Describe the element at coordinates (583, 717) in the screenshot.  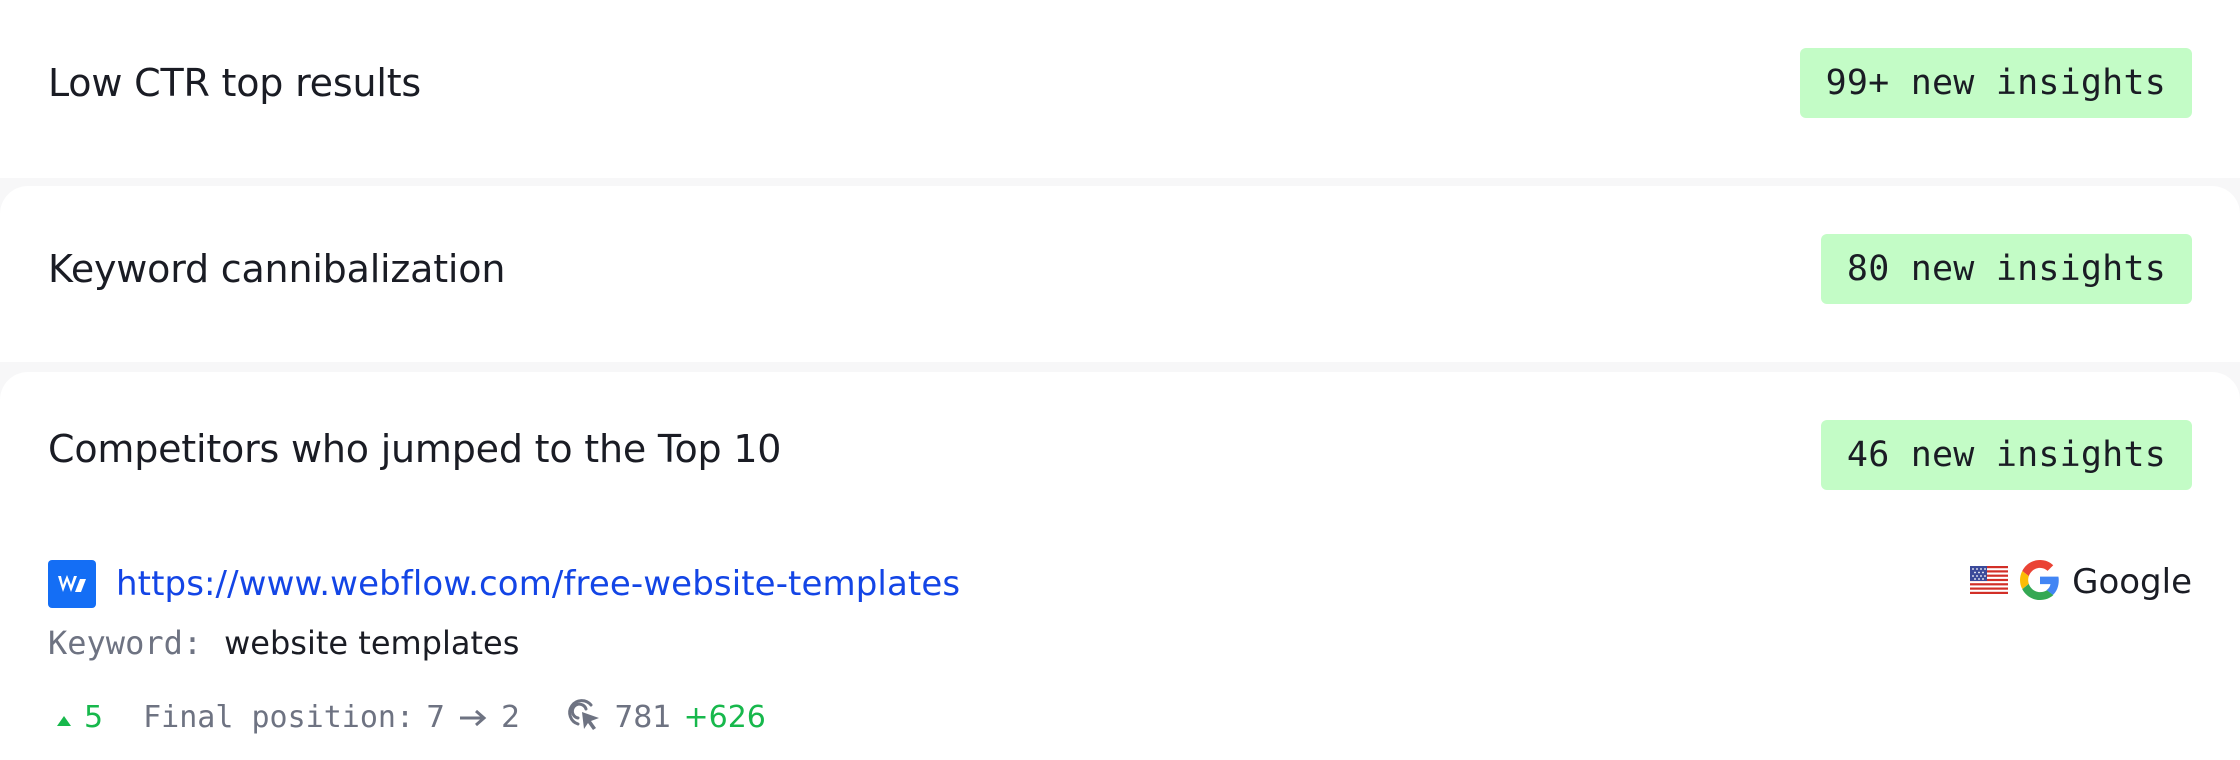
I see `cursor-click-icon` at that location.